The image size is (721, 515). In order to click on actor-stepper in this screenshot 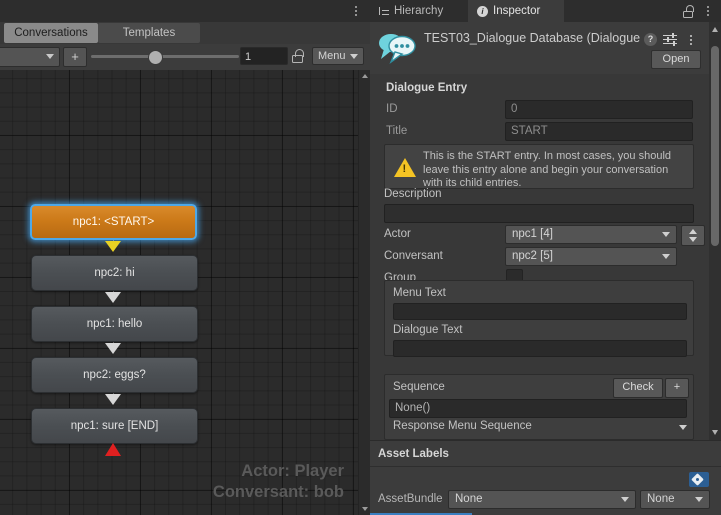, I will do `click(693, 235)`.